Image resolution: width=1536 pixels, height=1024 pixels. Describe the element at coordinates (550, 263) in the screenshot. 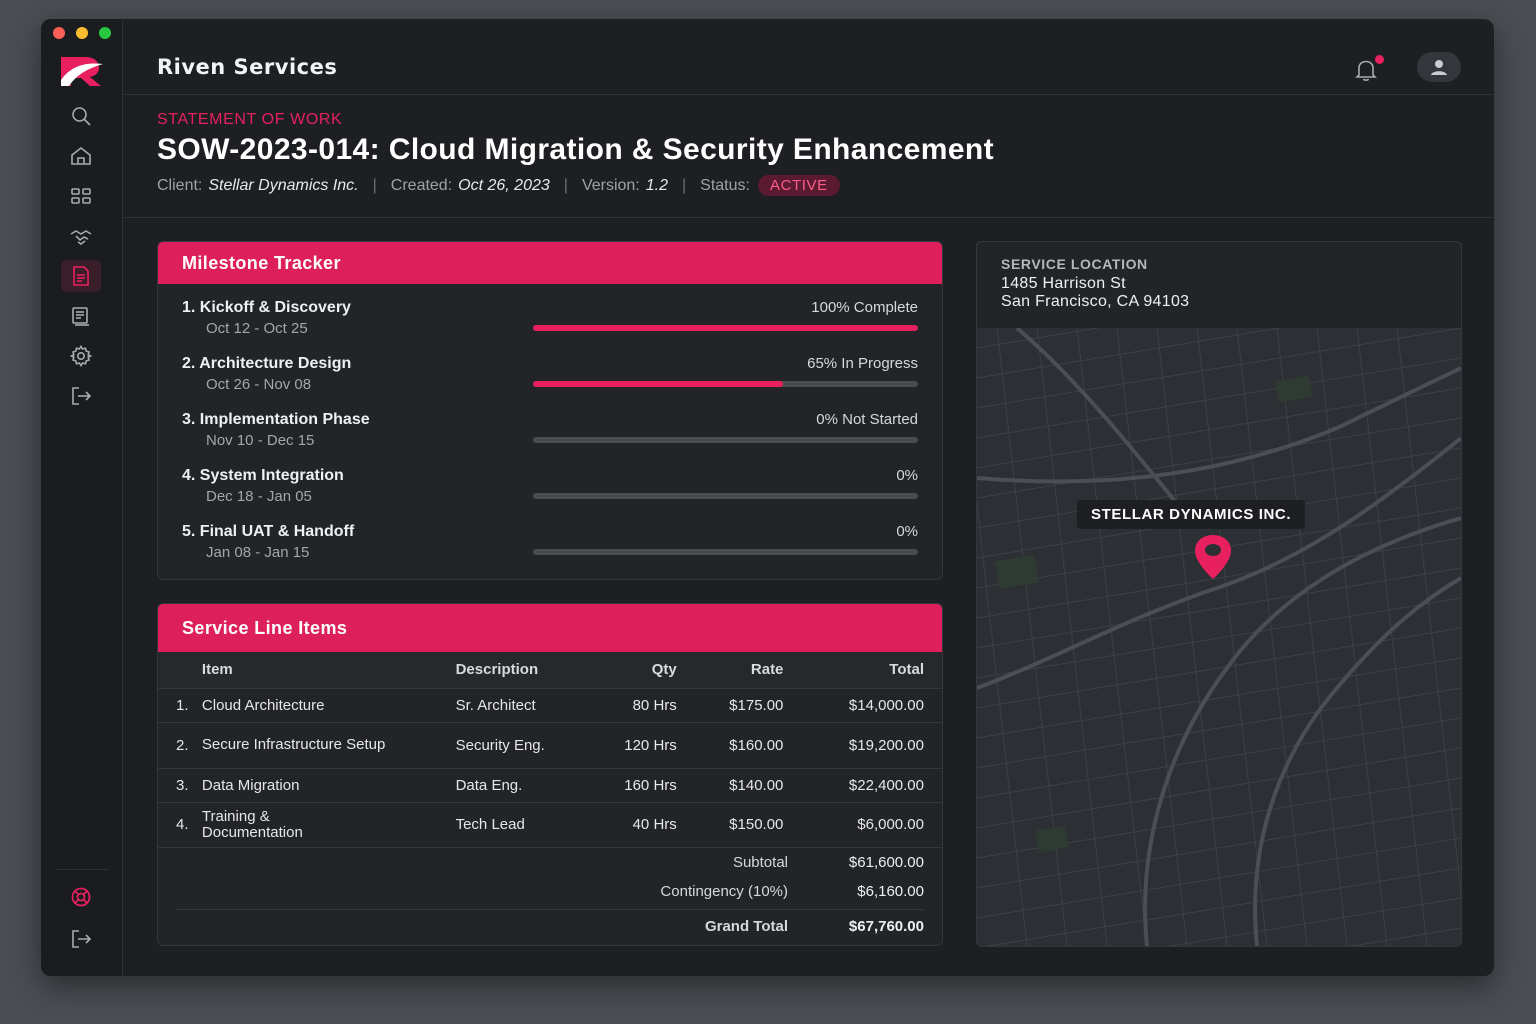

I see `milestone-tracker-title: Milestone Tracker` at that location.